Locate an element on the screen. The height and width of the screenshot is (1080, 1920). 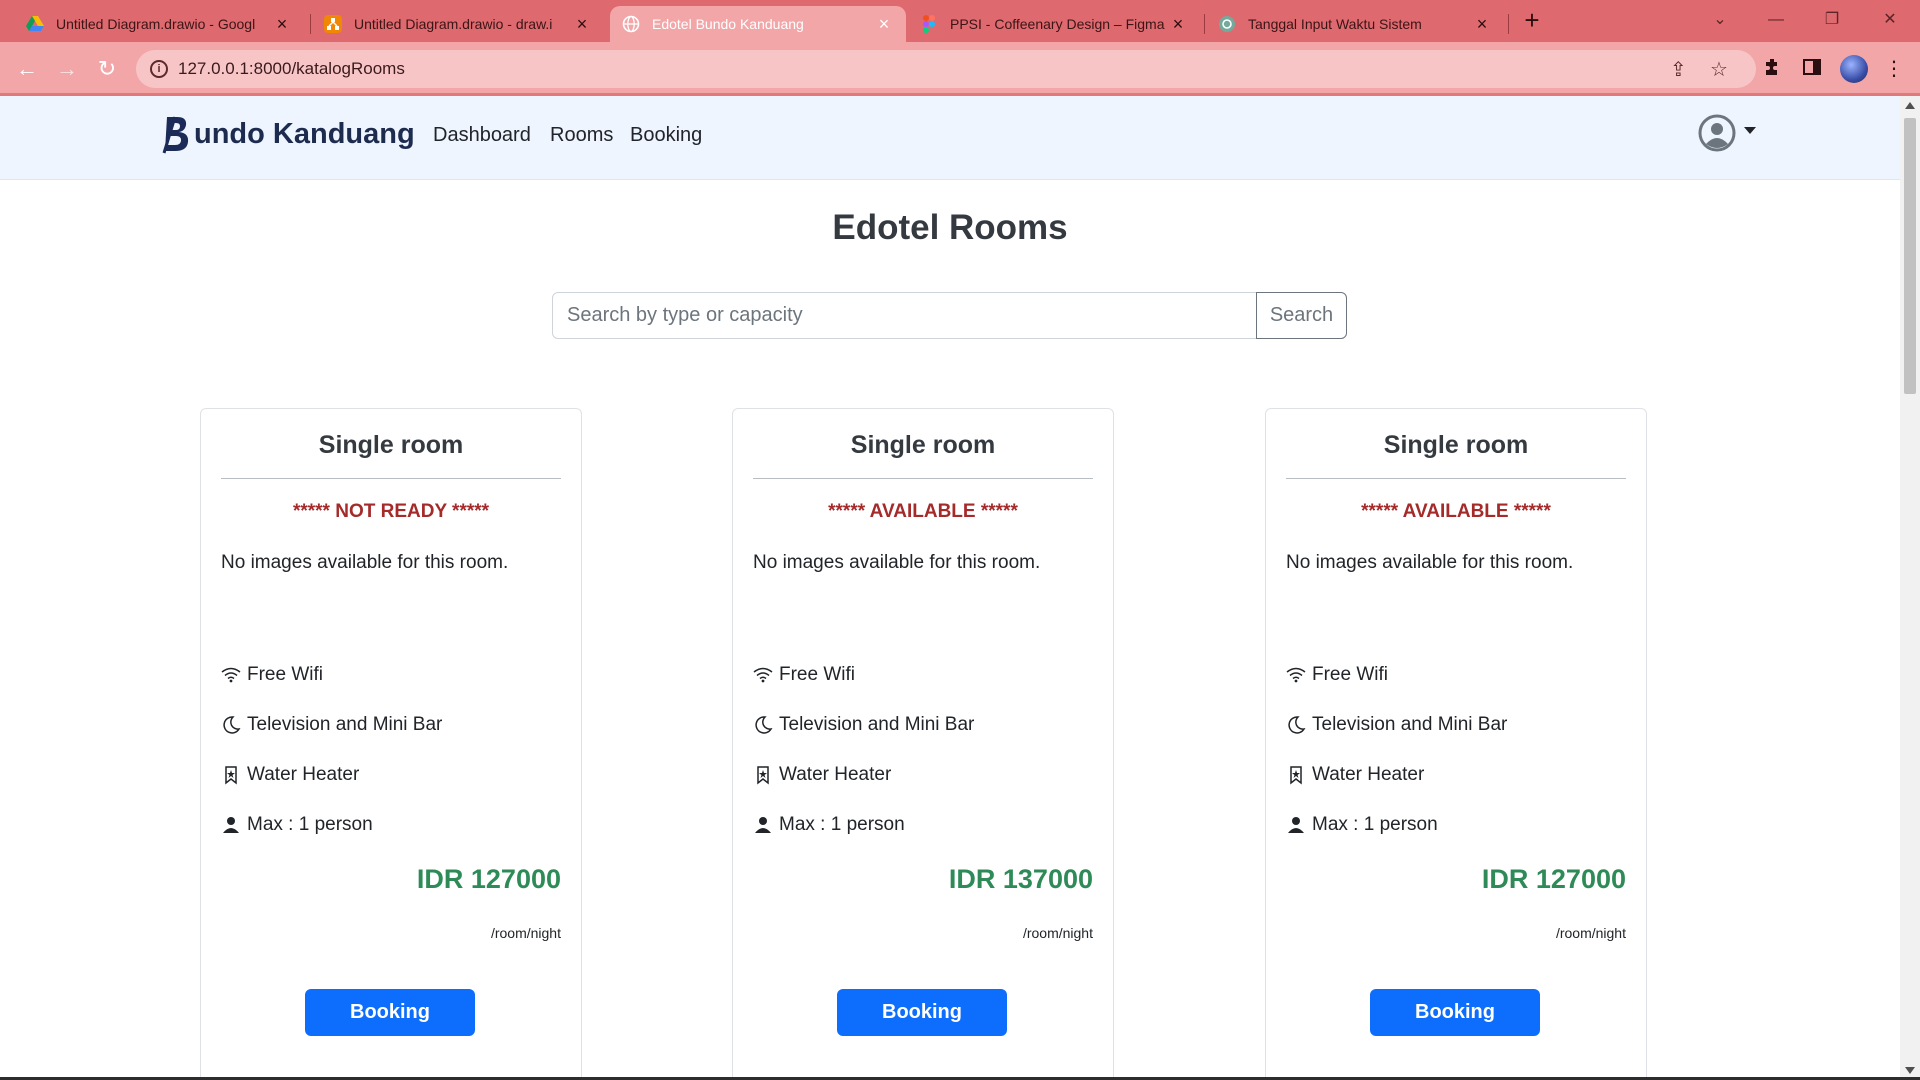
address-bar: i 127.0.0.1:8000/katalogRooms ⇪ ☆ is located at coordinates (946, 69).